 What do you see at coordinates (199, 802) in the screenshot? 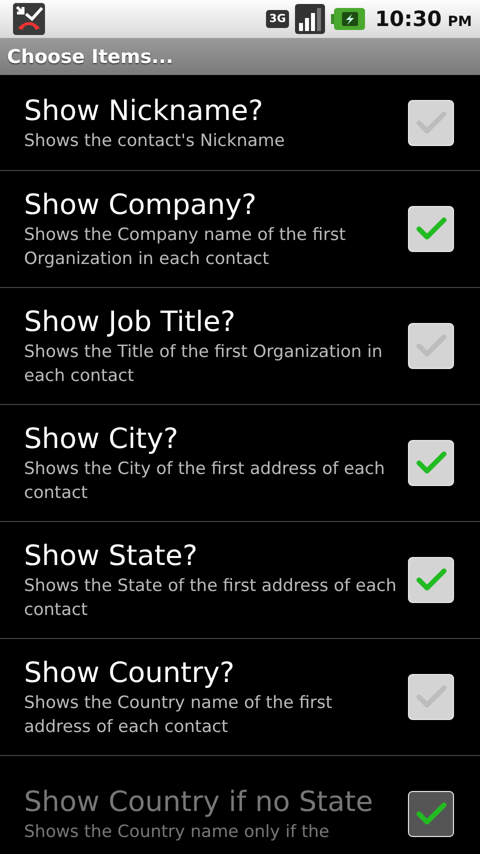
I see `item-title: Show Country if no State` at bounding box center [199, 802].